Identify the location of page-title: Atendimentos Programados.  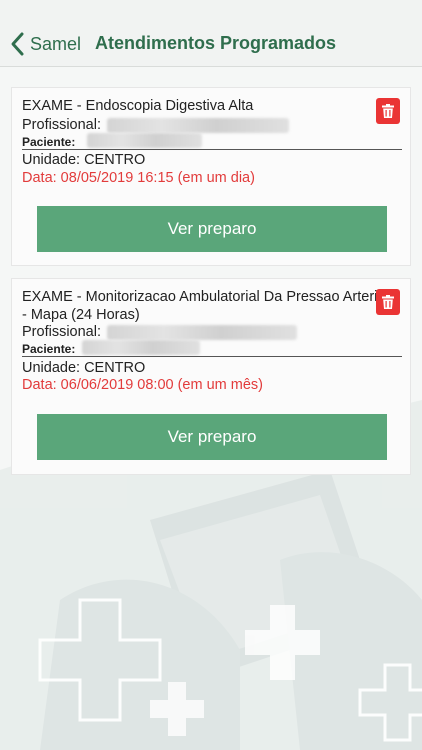
(216, 43).